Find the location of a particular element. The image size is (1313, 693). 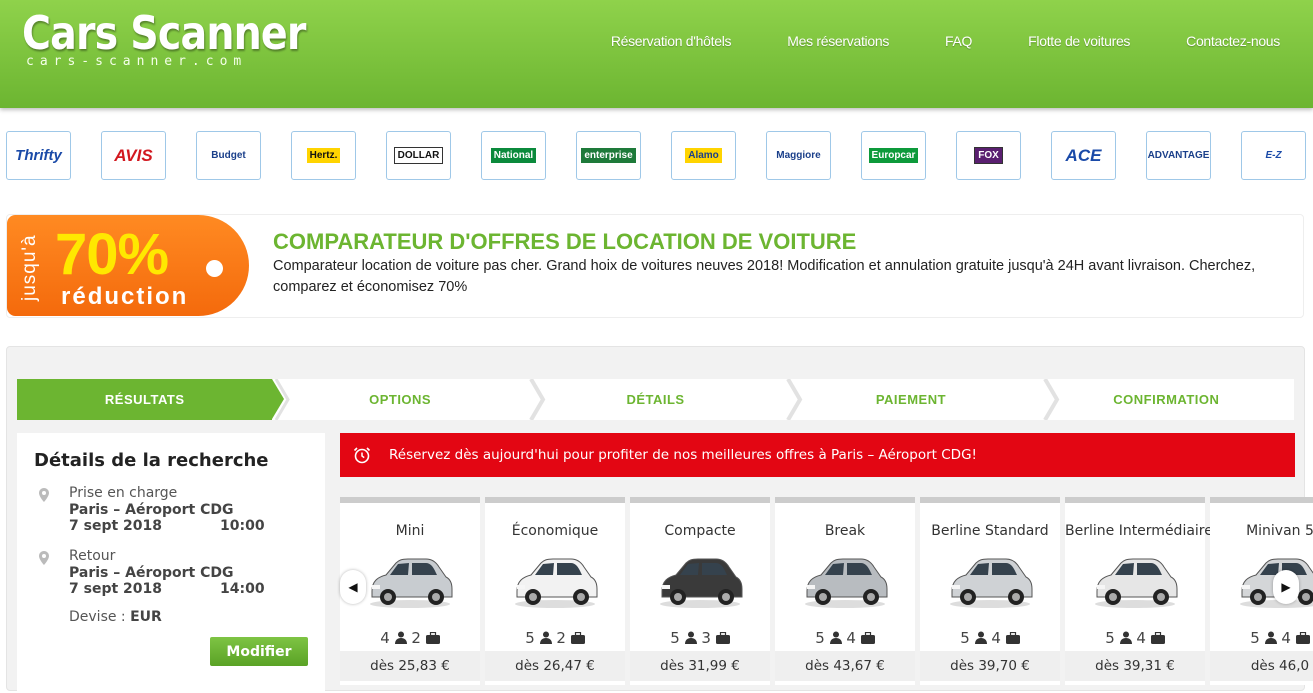

brand-logo: E-Z is located at coordinates (1273, 155).